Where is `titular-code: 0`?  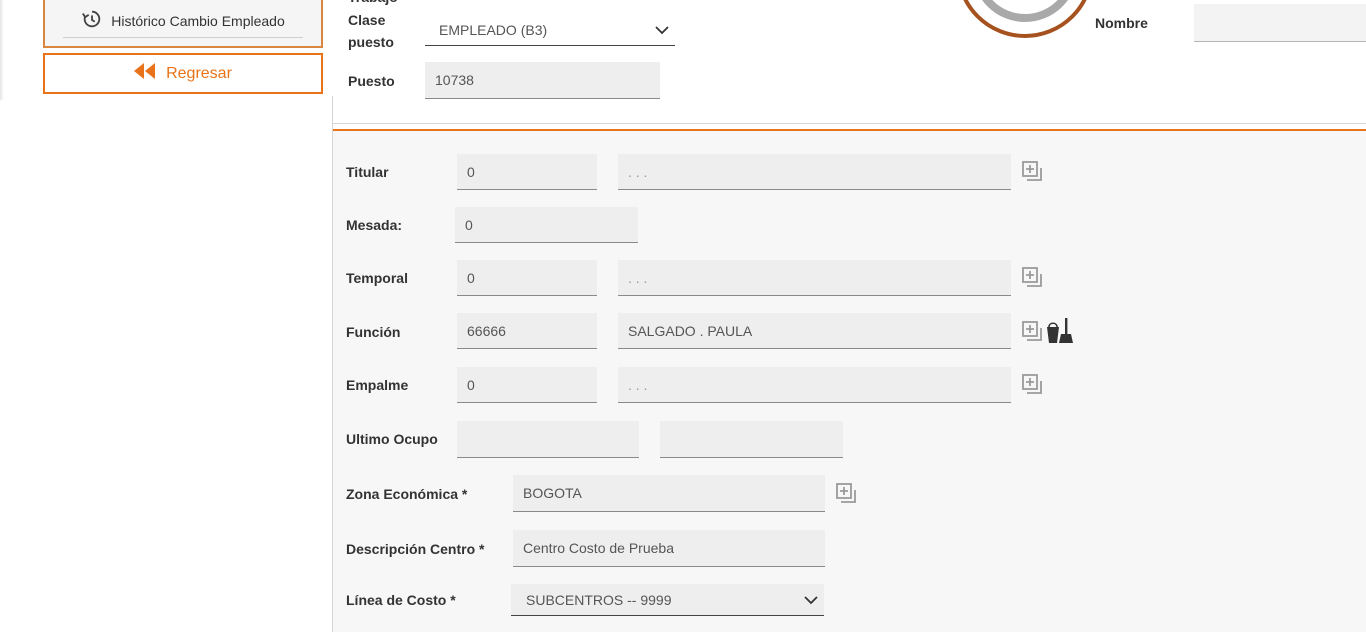 titular-code: 0 is located at coordinates (471, 171).